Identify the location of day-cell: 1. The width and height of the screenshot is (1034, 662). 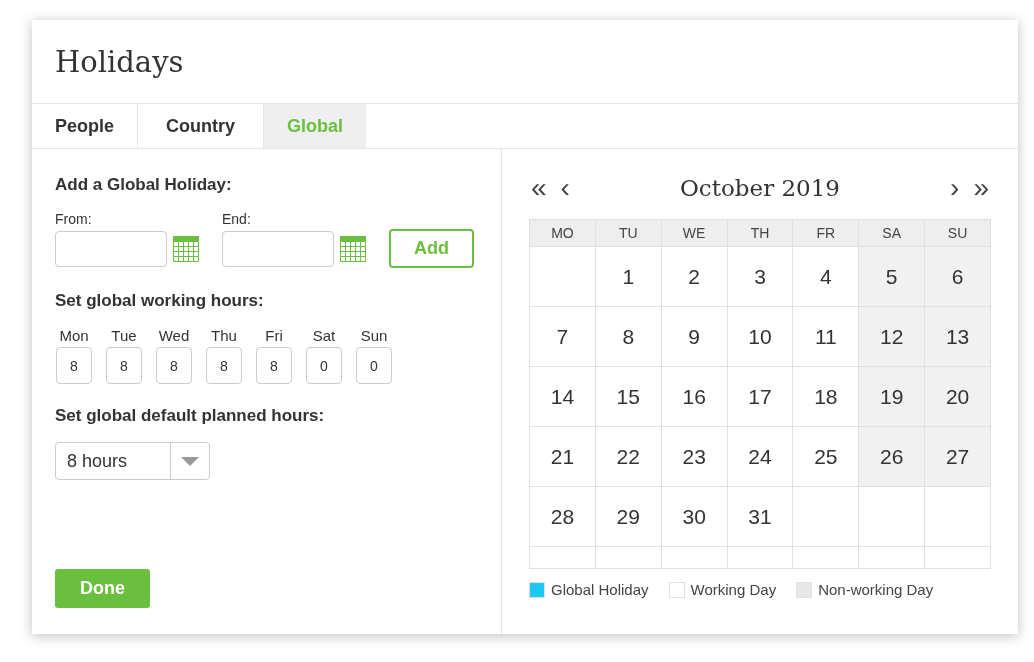
(628, 276).